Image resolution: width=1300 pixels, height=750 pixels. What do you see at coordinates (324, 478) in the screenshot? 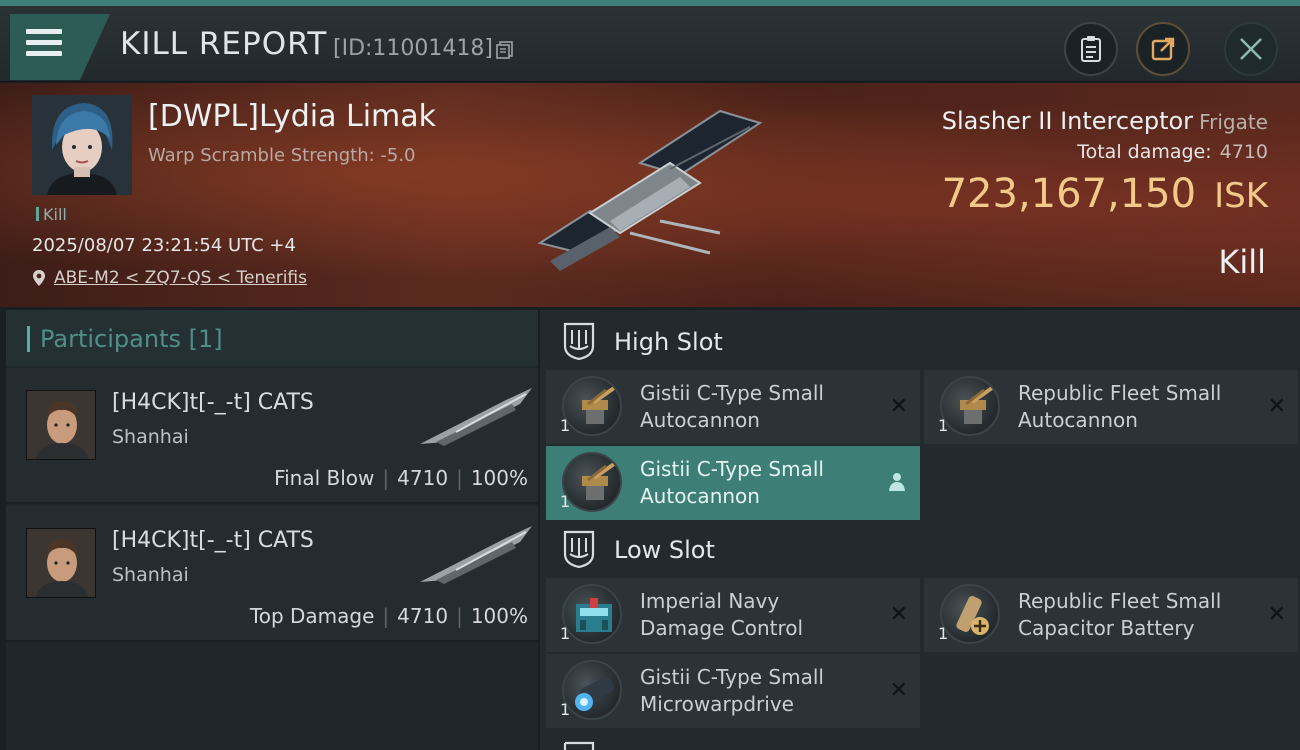
I see `participant-role: Final Blow` at bounding box center [324, 478].